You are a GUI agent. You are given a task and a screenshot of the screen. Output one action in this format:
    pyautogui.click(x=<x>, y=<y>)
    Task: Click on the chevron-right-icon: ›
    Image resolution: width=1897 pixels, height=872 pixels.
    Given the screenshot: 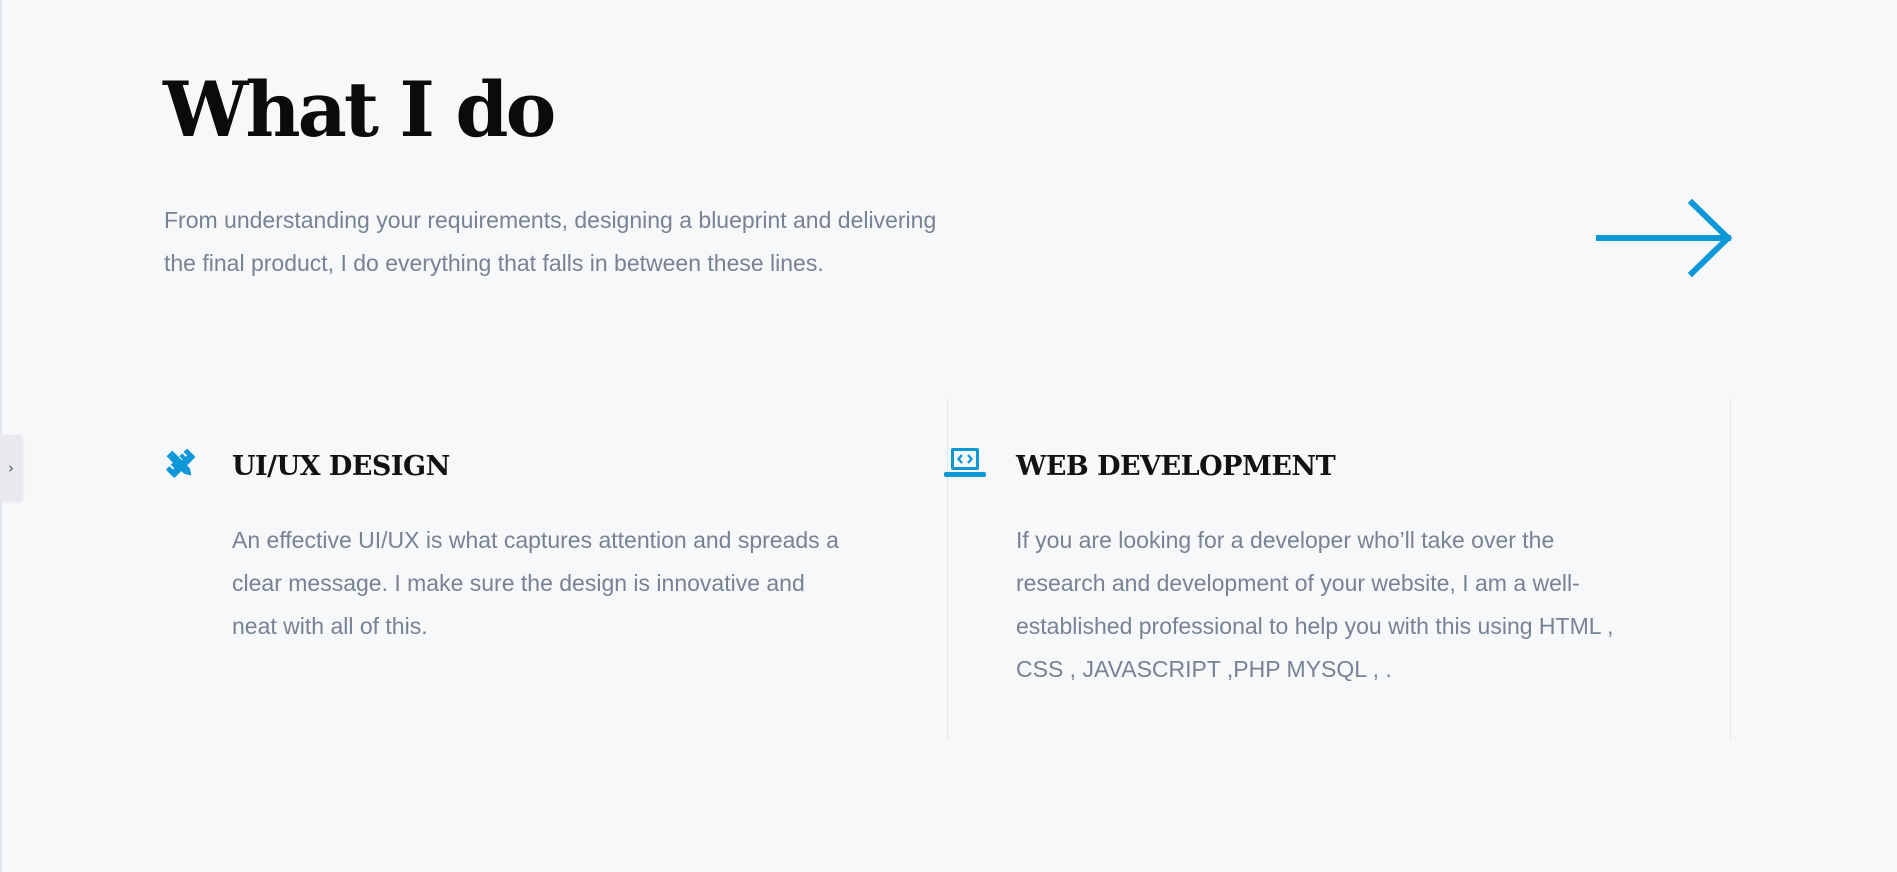 What is the action you would take?
    pyautogui.click(x=11, y=468)
    